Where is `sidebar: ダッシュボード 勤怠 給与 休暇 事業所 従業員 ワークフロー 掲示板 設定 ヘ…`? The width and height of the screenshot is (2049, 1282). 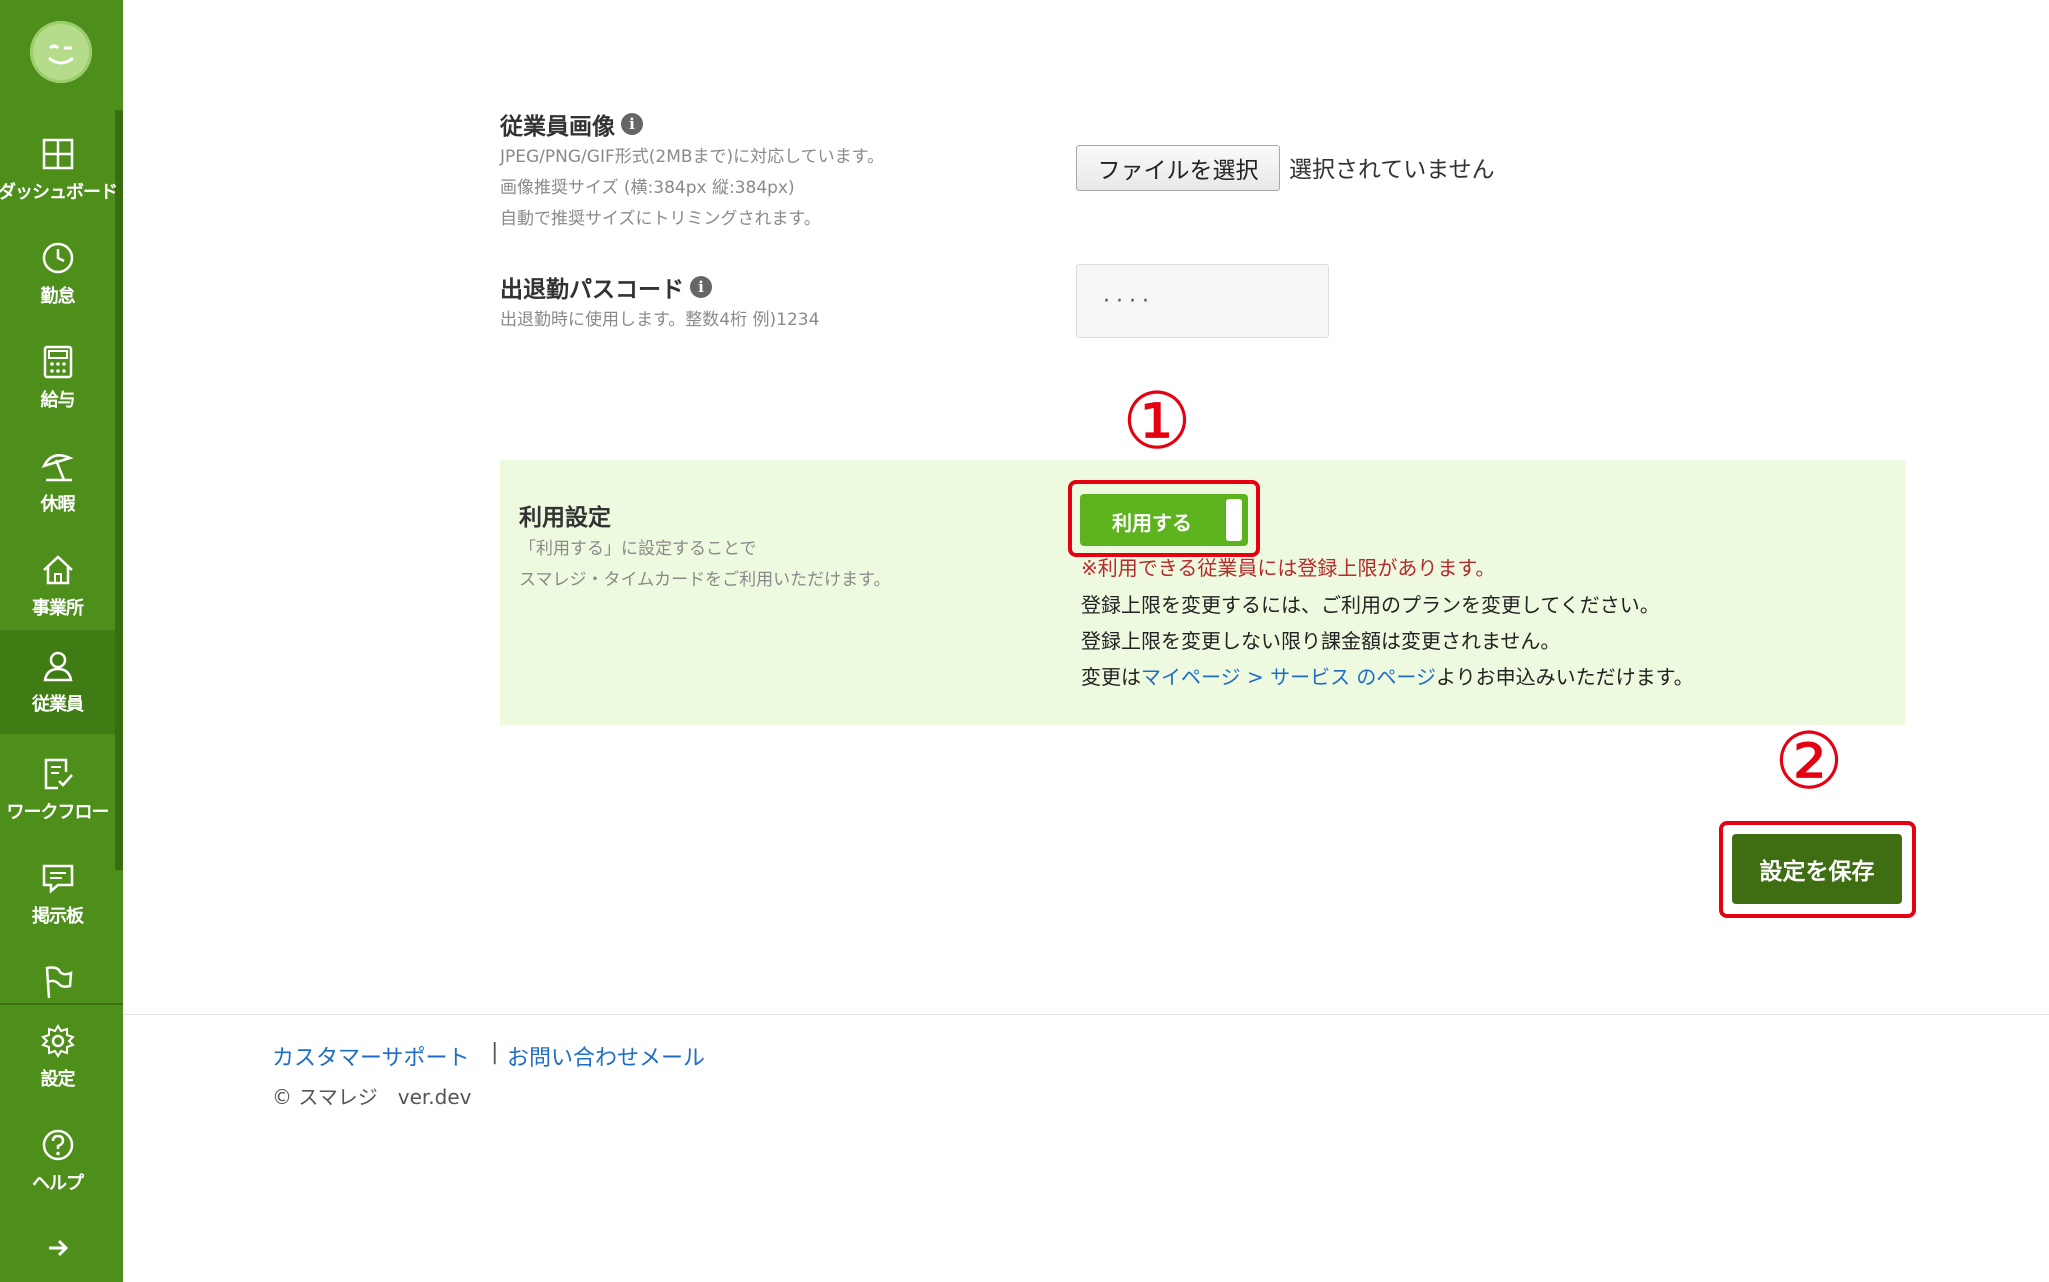 sidebar: ダッシュボード 勤怠 給与 休暇 事業所 従業員 ワークフロー 掲示板 設定 ヘ… is located at coordinates (61, 641).